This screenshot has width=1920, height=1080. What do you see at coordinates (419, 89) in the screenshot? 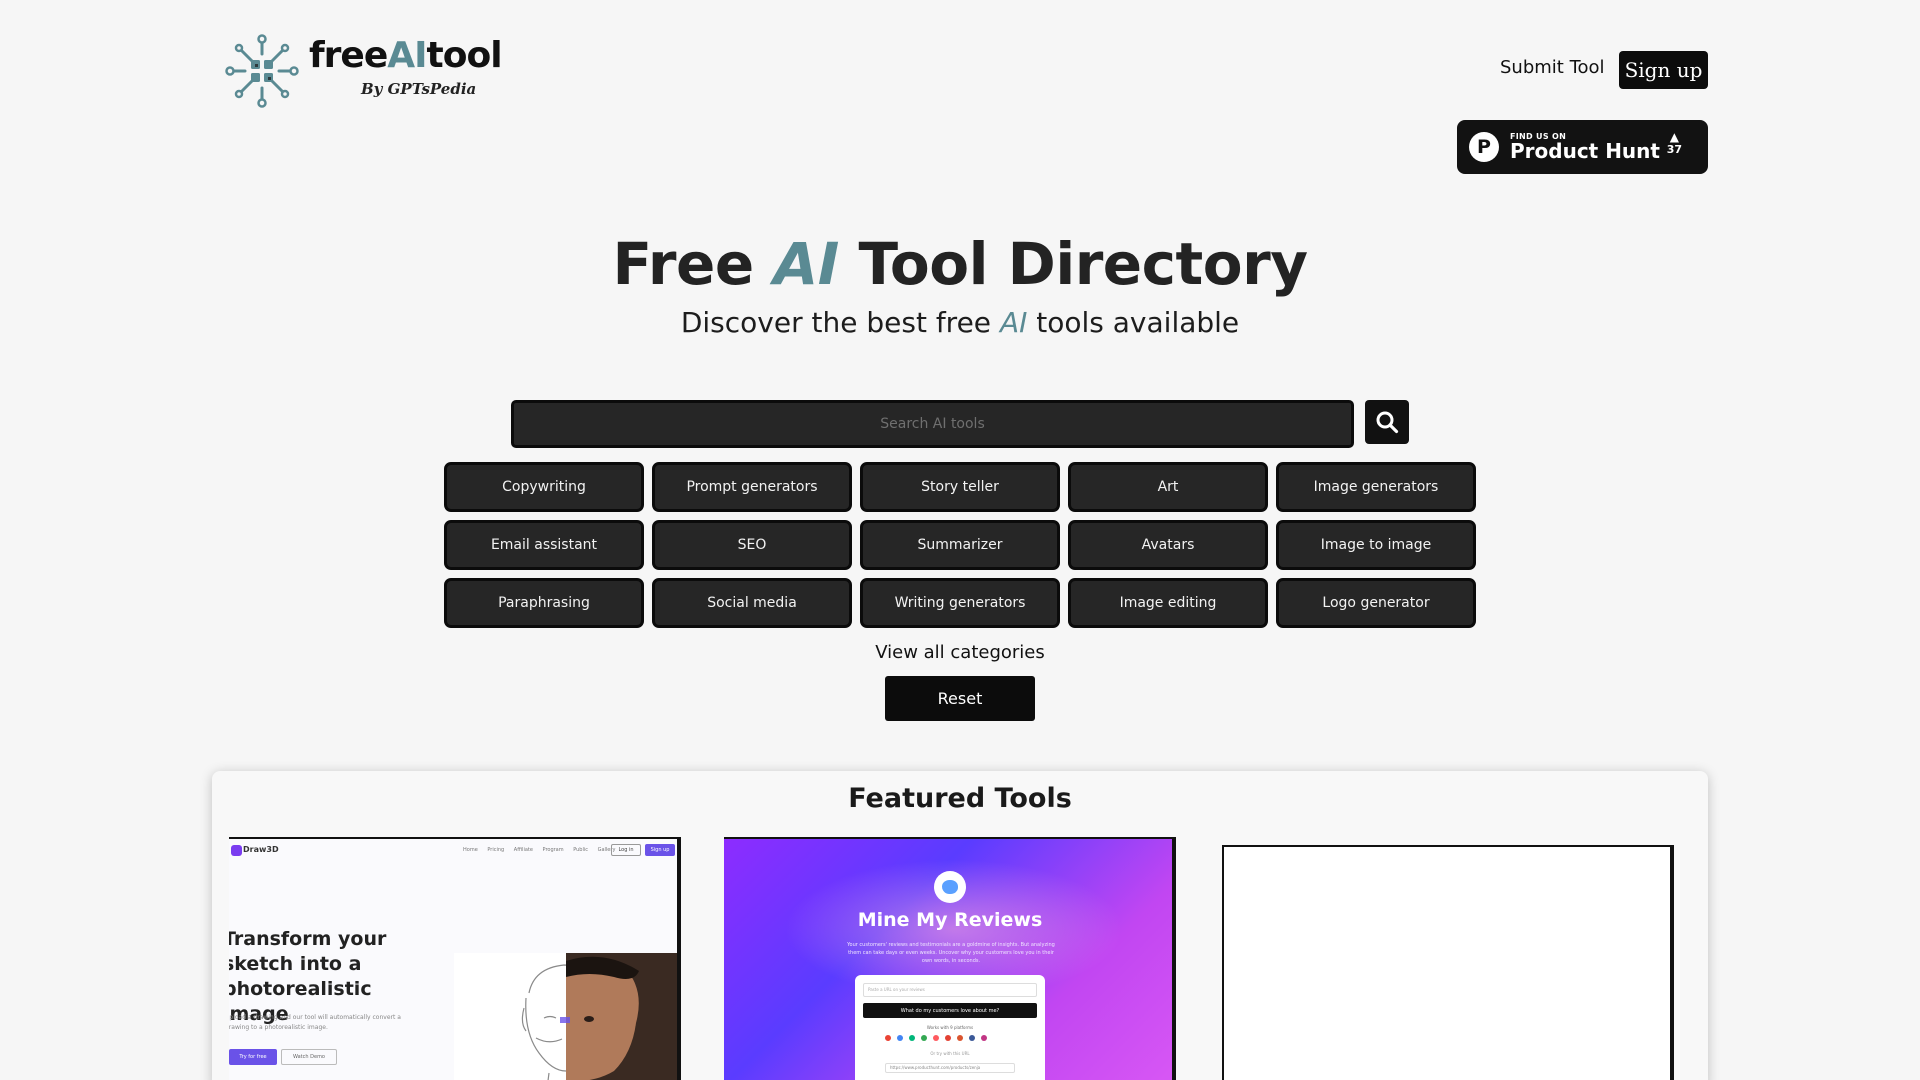
I see `logo-byline: By GPTsPedia` at bounding box center [419, 89].